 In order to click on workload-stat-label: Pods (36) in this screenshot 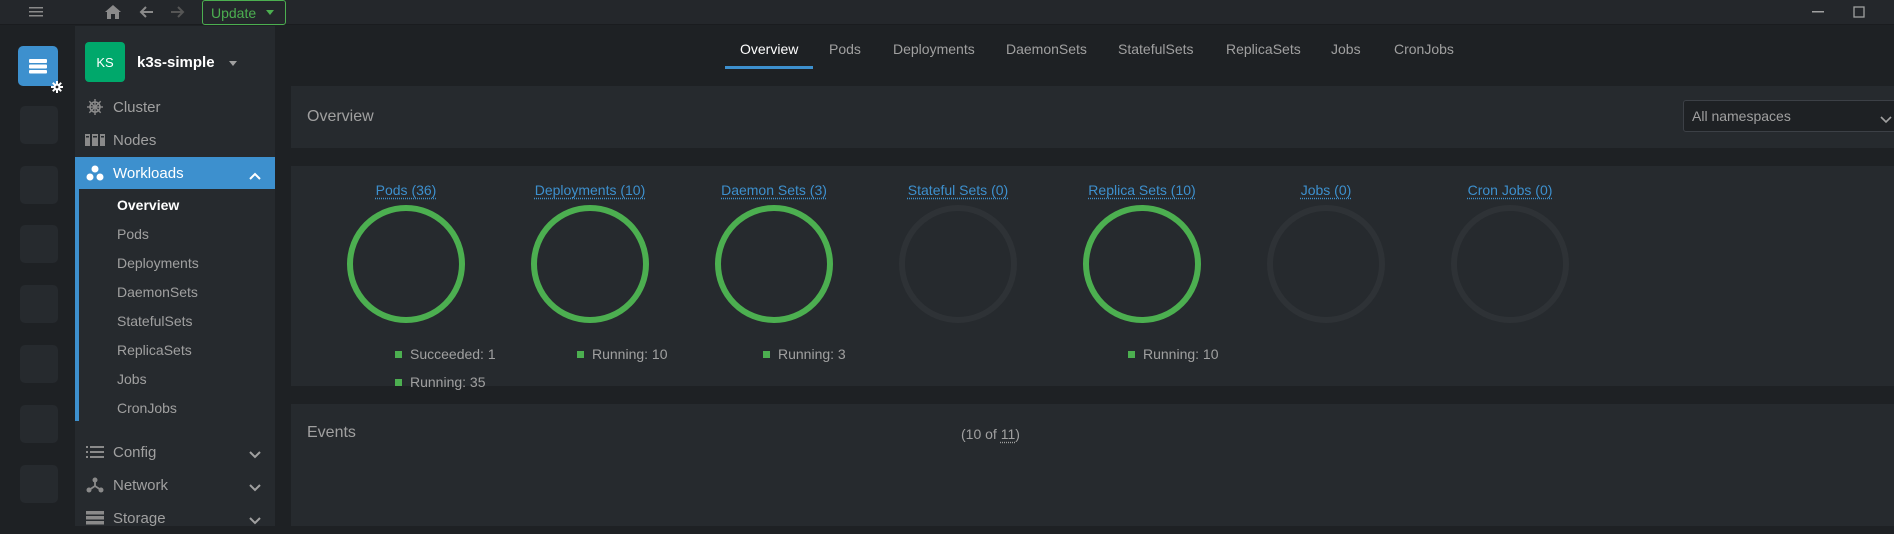, I will do `click(406, 190)`.